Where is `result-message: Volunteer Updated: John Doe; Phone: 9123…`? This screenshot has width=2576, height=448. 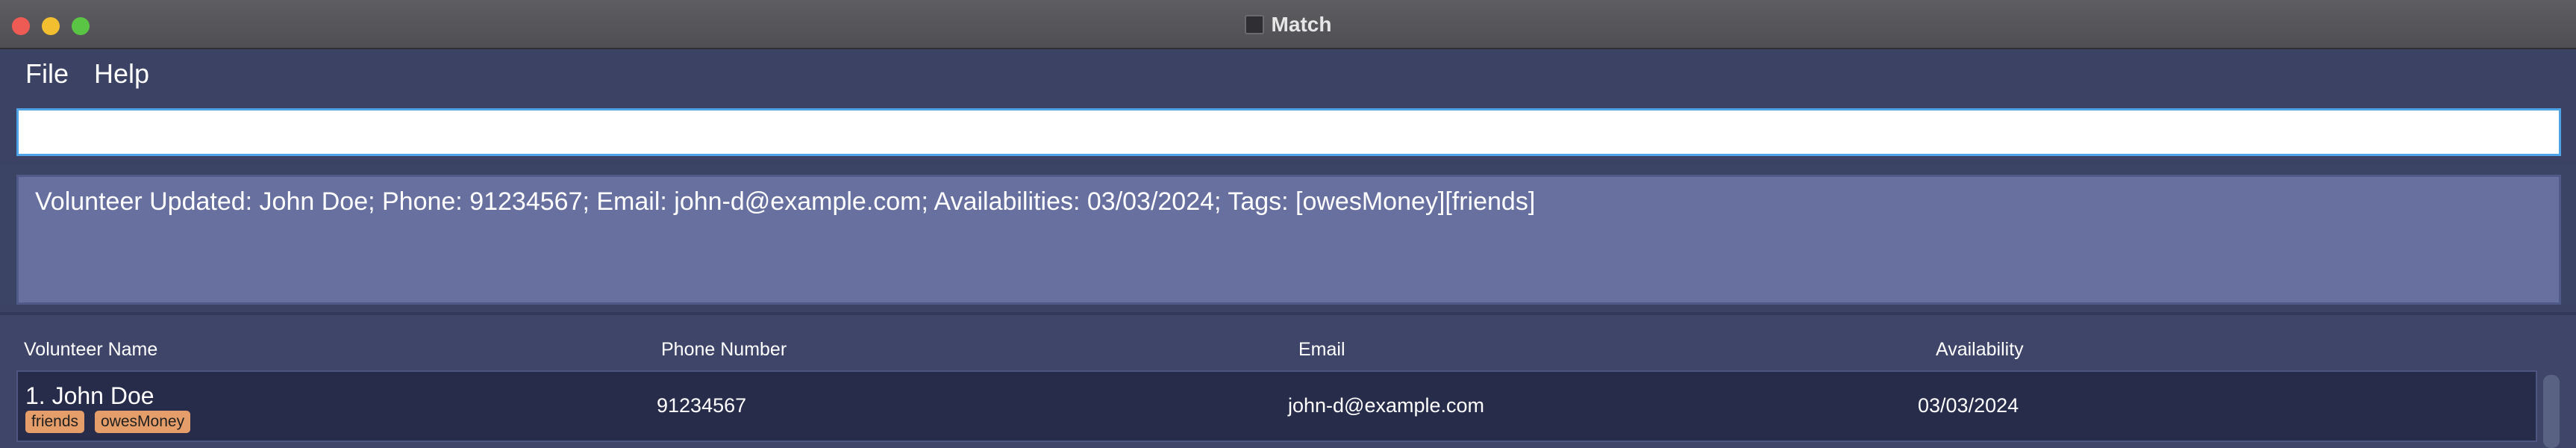
result-message: Volunteer Updated: John Doe; Phone: 9123… is located at coordinates (785, 201).